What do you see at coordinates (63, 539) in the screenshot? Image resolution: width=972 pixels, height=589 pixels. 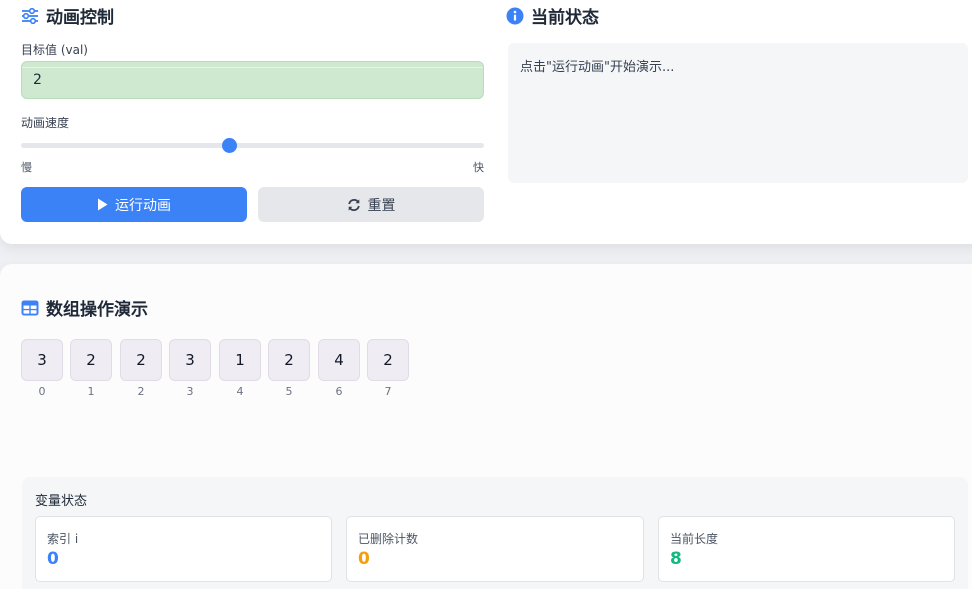 I see `variable-label: 索引 i` at bounding box center [63, 539].